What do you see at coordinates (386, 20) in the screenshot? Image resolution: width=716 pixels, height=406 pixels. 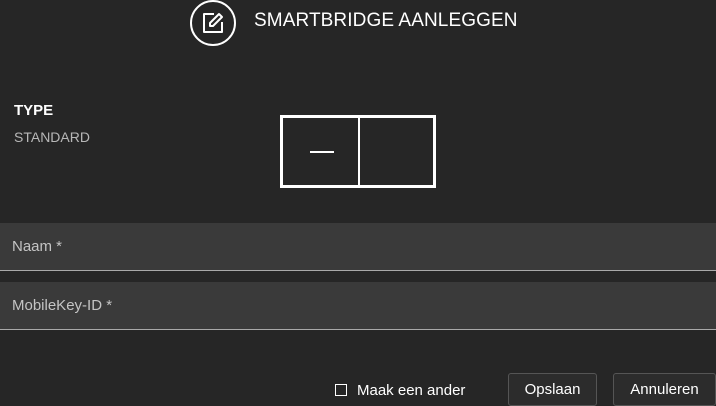 I see `dialog-title: SMARTBRIDGE AANLEGGEN` at bounding box center [386, 20].